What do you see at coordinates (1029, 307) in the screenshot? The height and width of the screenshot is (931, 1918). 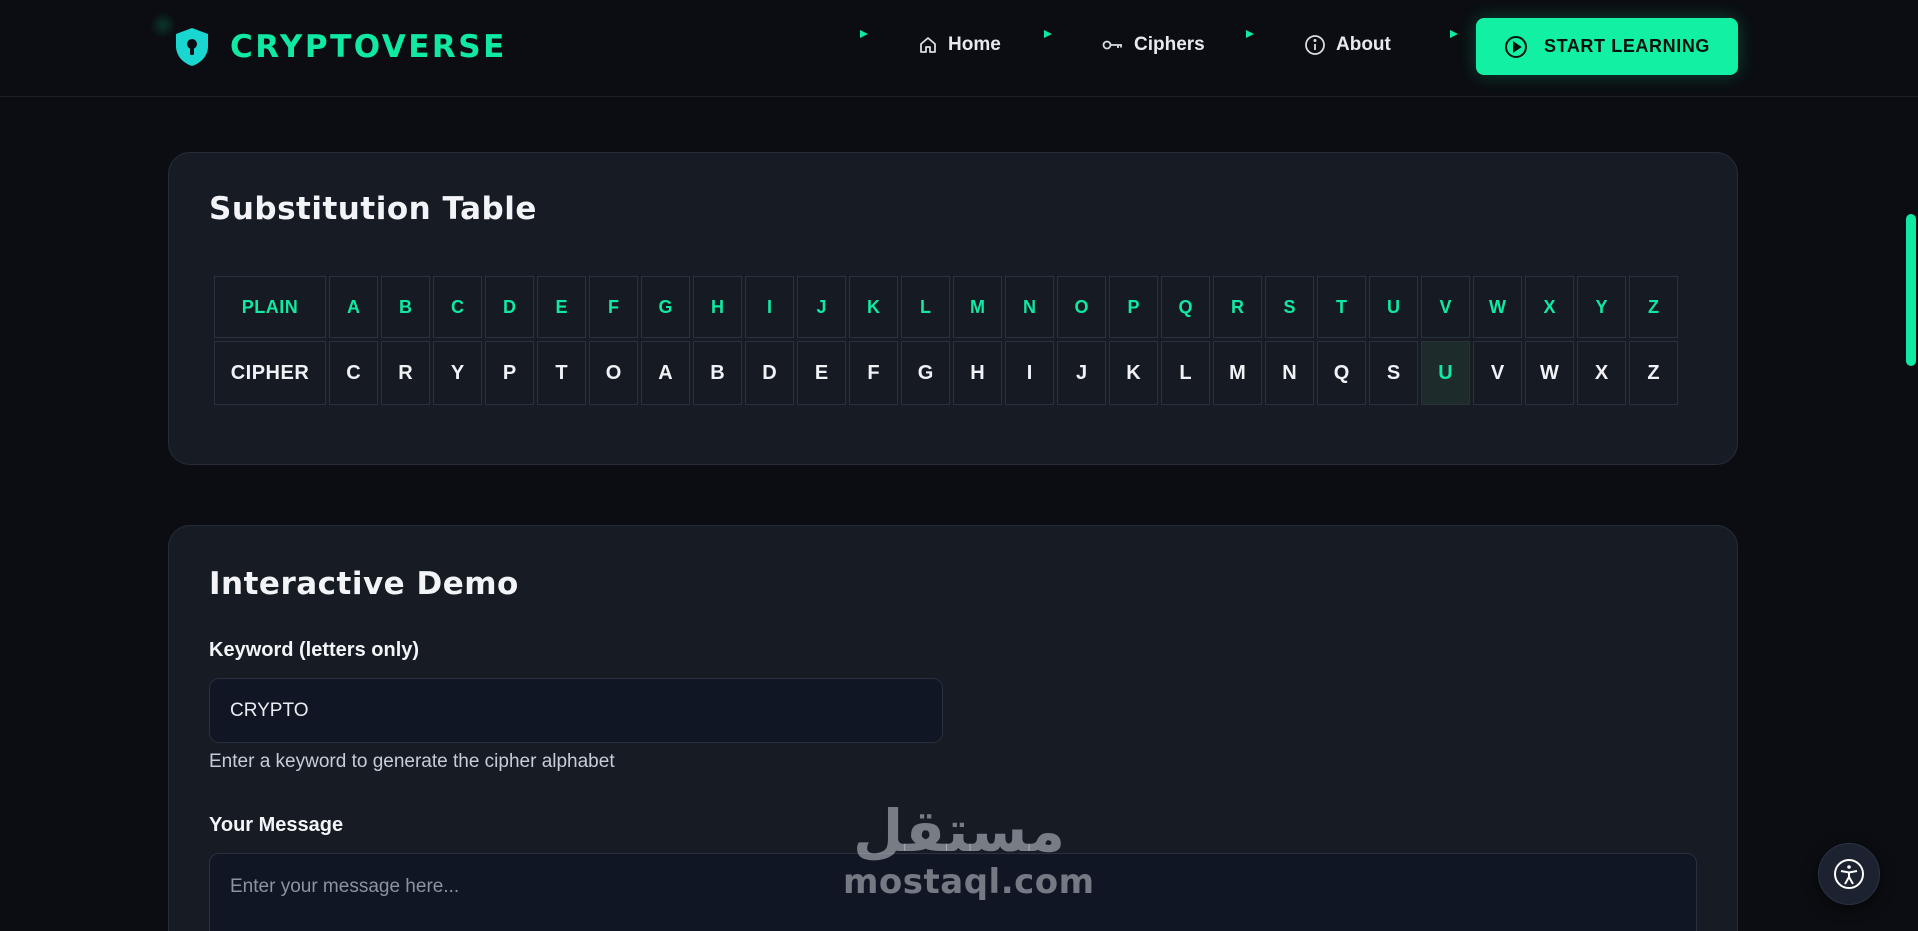 I see `plain-letter-cell: N` at bounding box center [1029, 307].